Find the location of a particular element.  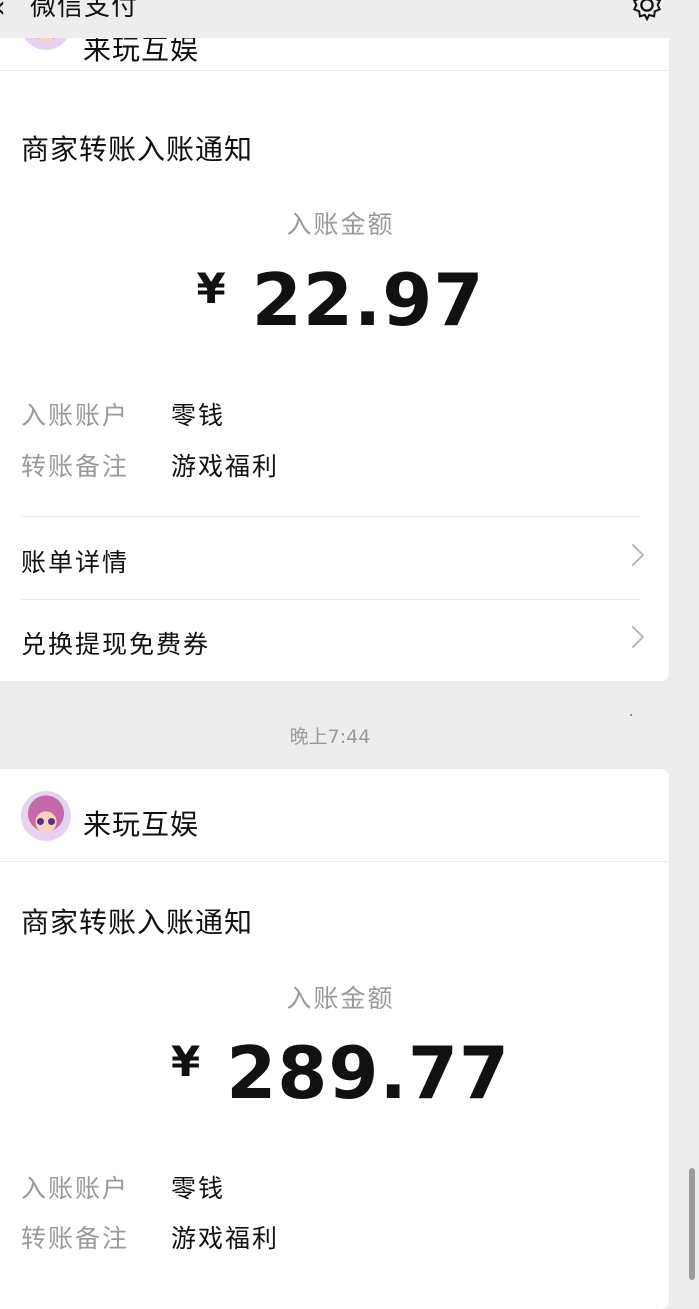

voucher-link: 兑换提现免费券 is located at coordinates (333, 655).